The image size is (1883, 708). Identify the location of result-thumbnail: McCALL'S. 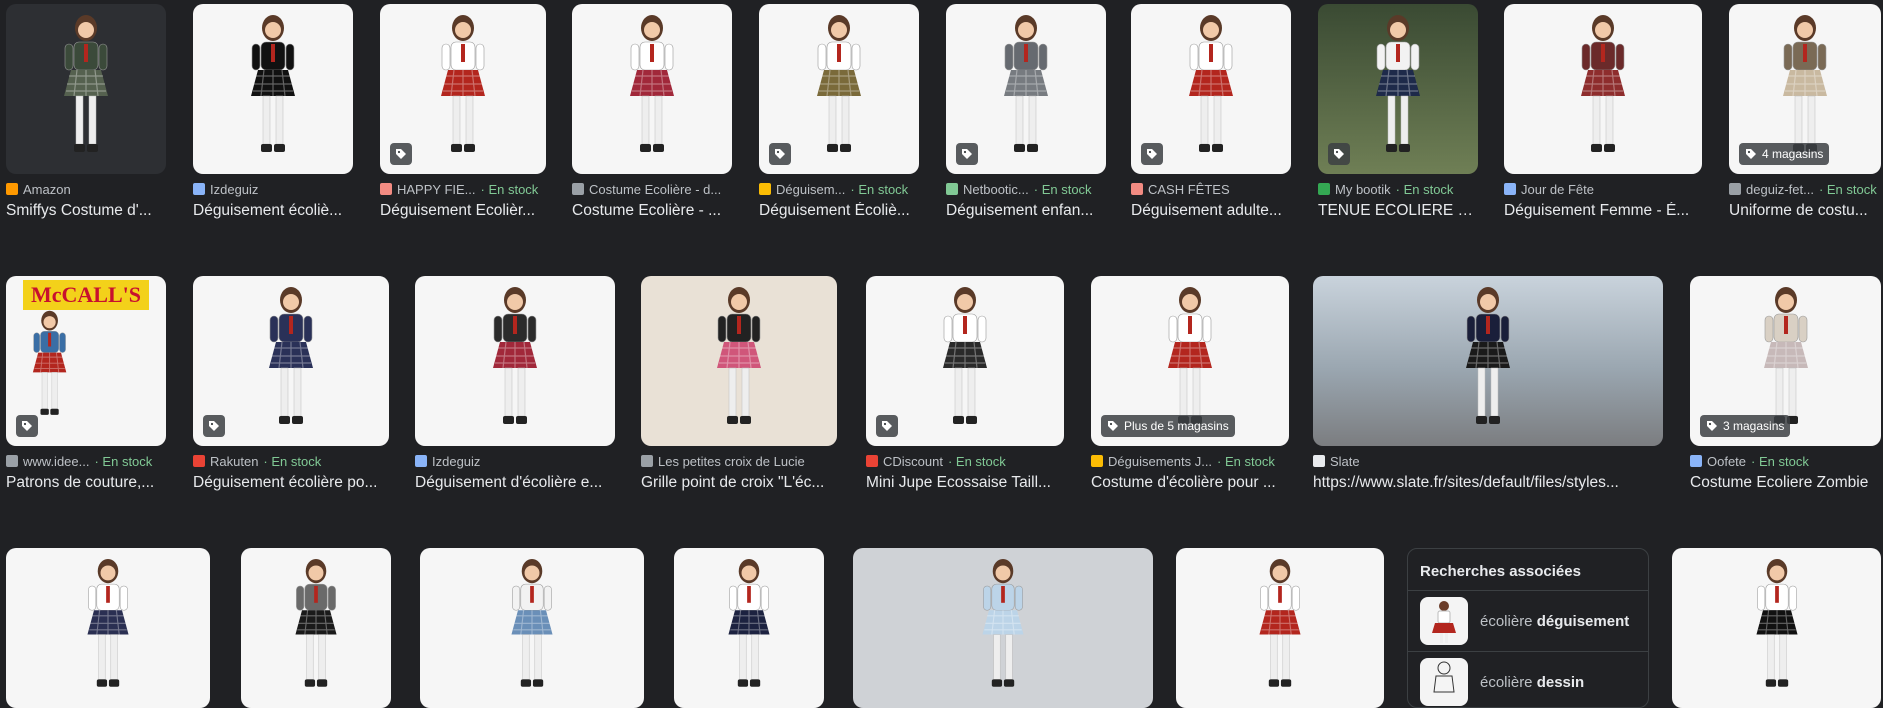
(86, 361).